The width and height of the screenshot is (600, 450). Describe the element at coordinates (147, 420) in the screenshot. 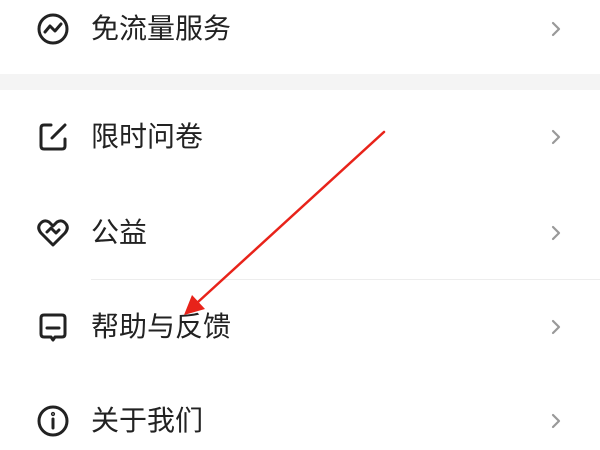

I see `menu-item-label: 关于我们` at that location.